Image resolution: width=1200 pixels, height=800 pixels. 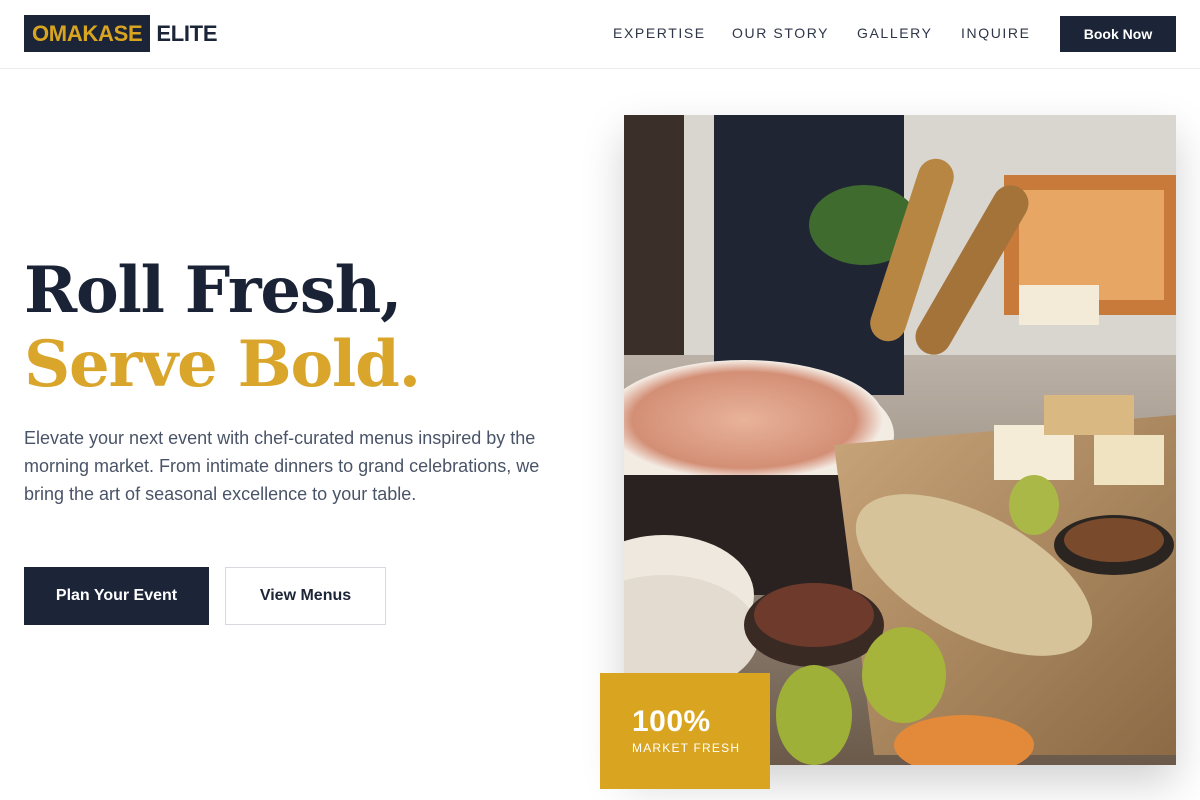 What do you see at coordinates (1001, 33) in the screenshot?
I see `nav-link-inquire: INQUIRE` at bounding box center [1001, 33].